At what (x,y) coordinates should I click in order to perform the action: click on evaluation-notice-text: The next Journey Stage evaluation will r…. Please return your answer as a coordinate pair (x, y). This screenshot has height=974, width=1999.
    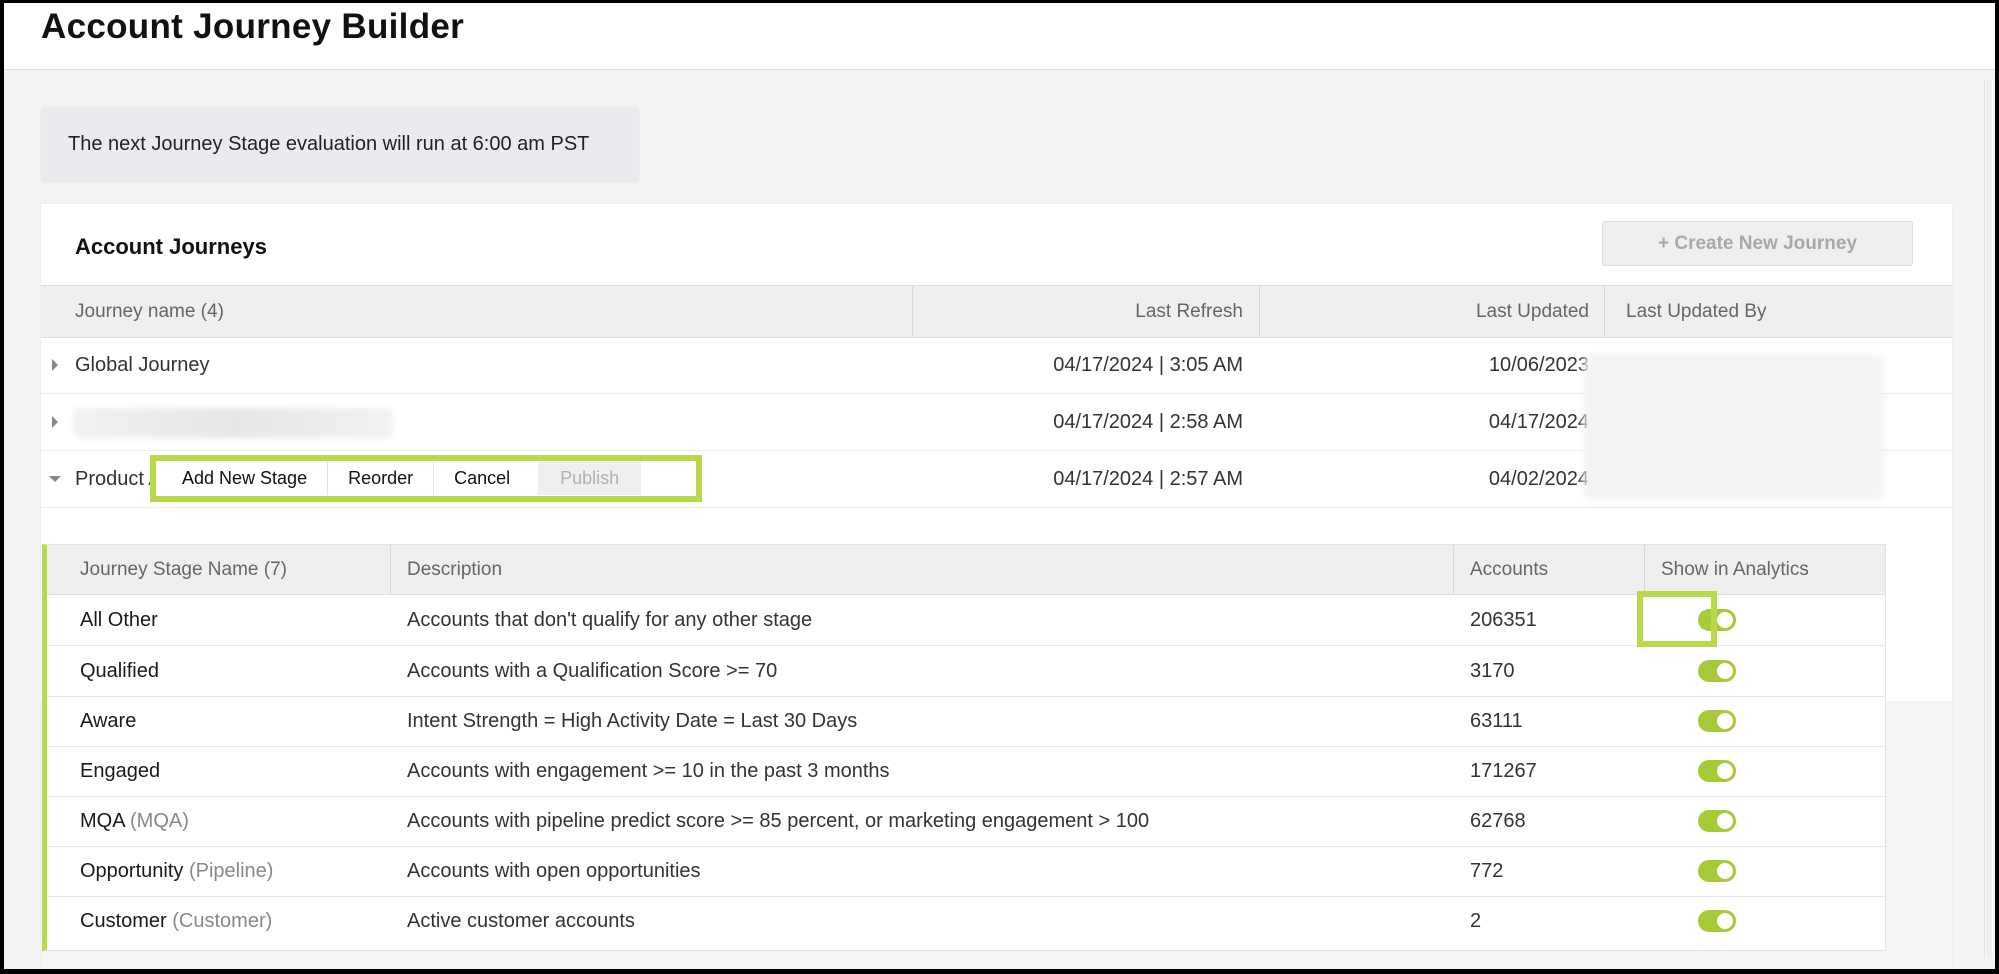
    Looking at the image, I should click on (329, 144).